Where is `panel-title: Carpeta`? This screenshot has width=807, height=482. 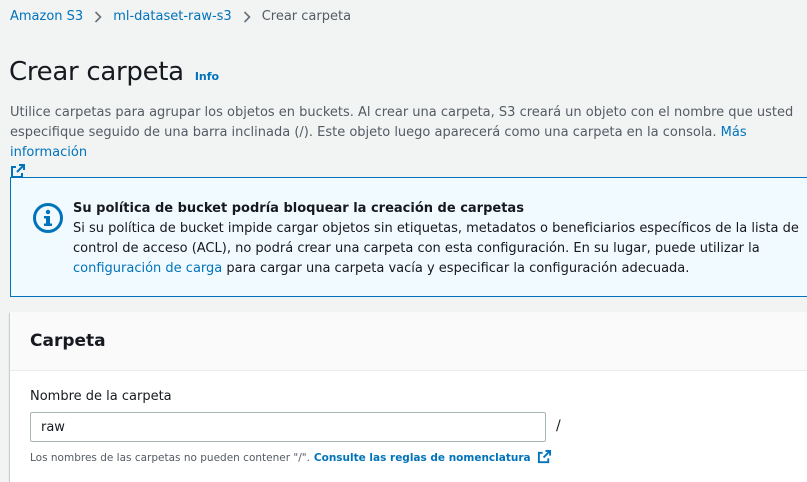
panel-title: Carpeta is located at coordinates (68, 341).